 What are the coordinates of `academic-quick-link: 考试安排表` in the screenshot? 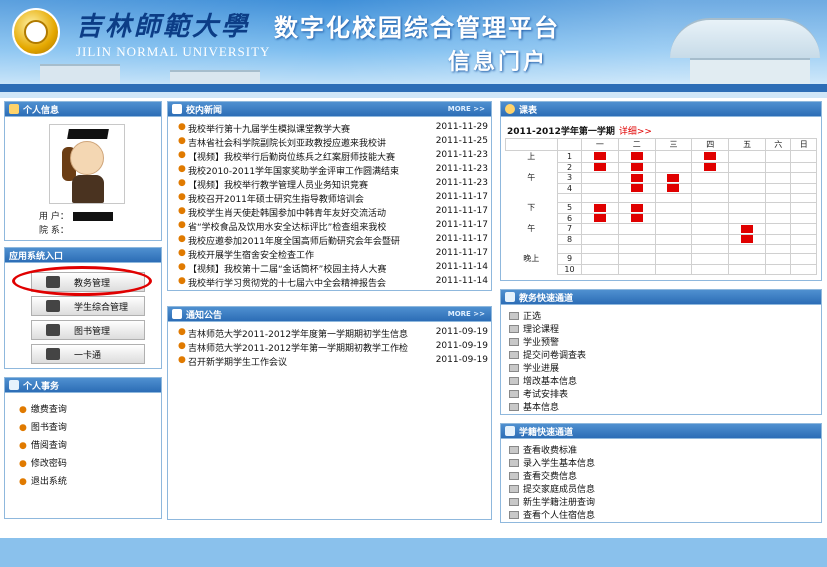 It's located at (538, 393).